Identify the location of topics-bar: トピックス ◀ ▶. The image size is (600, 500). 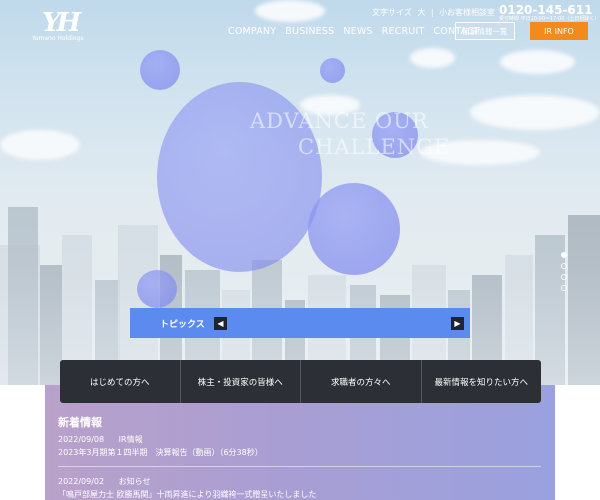
(300, 323).